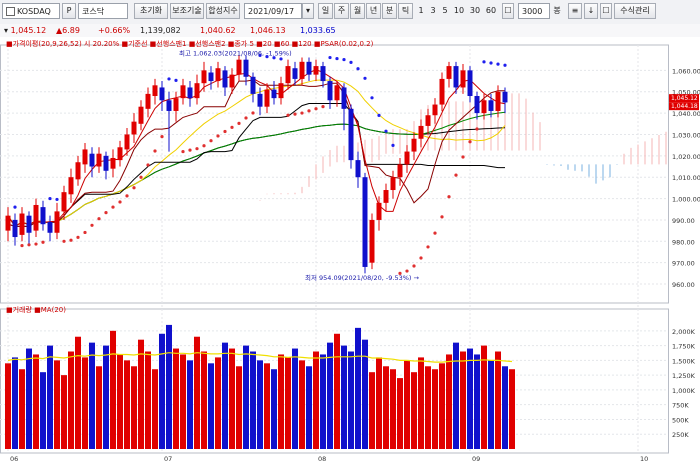 The image size is (700, 468). Describe the element at coordinates (686, 71) in the screenshot. I see `price-tick-label: 1,060.00` at that location.